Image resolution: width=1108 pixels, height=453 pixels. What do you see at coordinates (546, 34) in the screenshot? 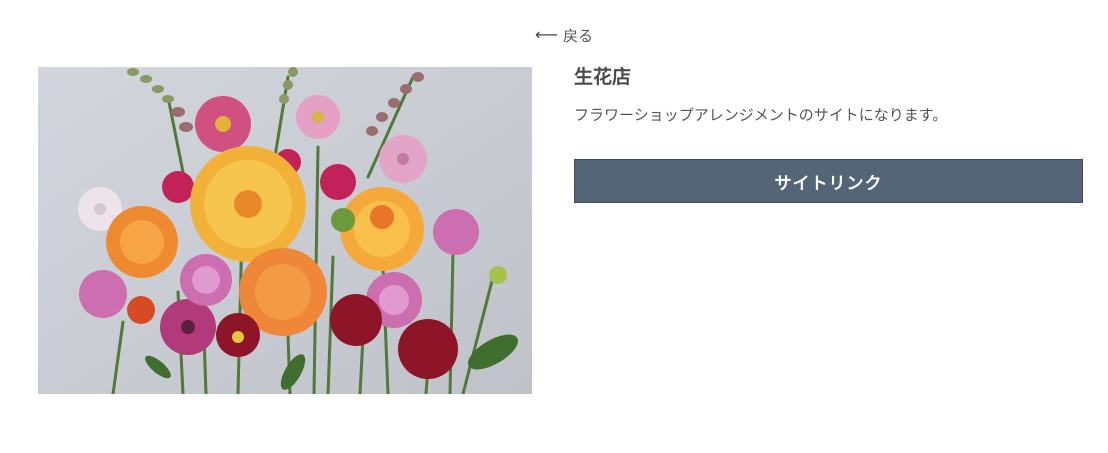
I see `arrow-left-icon: ⟵` at bounding box center [546, 34].